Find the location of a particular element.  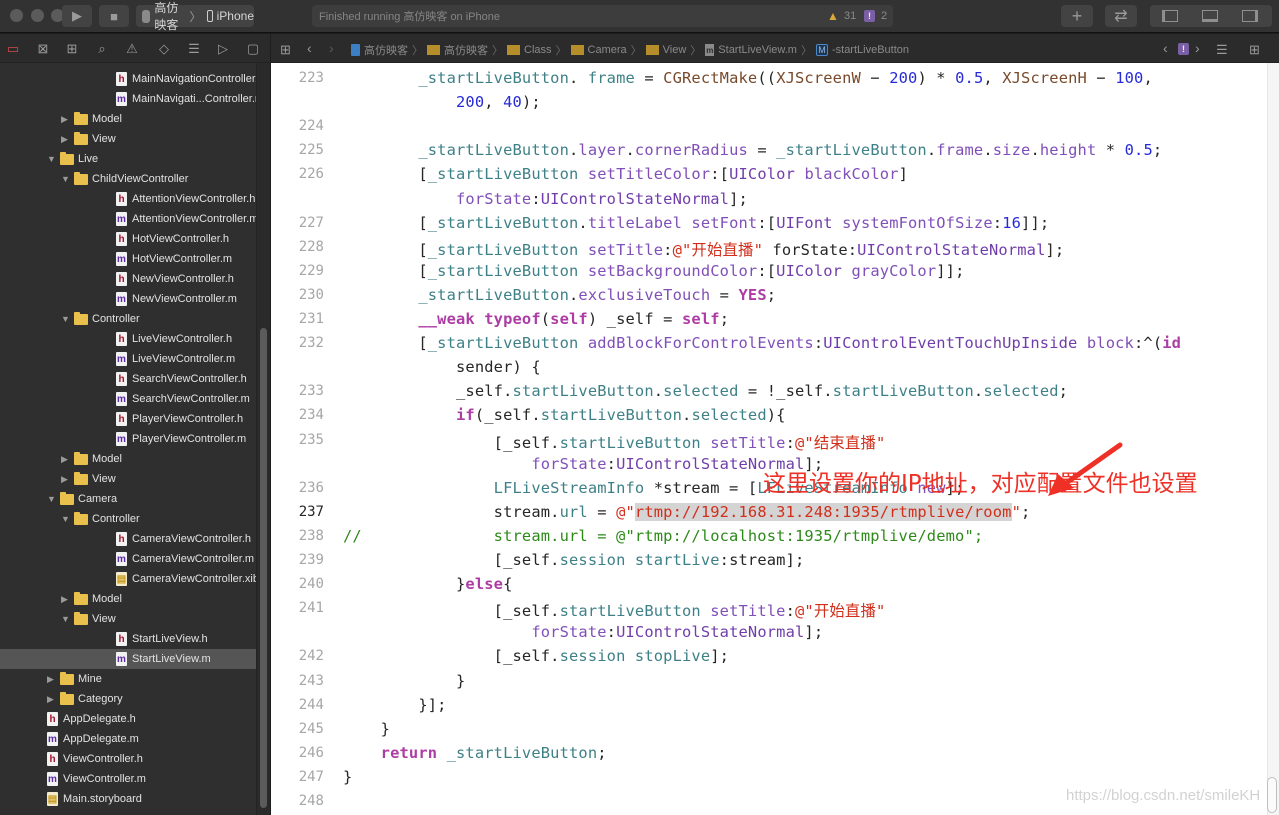

code-line: if(_self.startLiveButton.selected){ is located at coordinates (564, 415).